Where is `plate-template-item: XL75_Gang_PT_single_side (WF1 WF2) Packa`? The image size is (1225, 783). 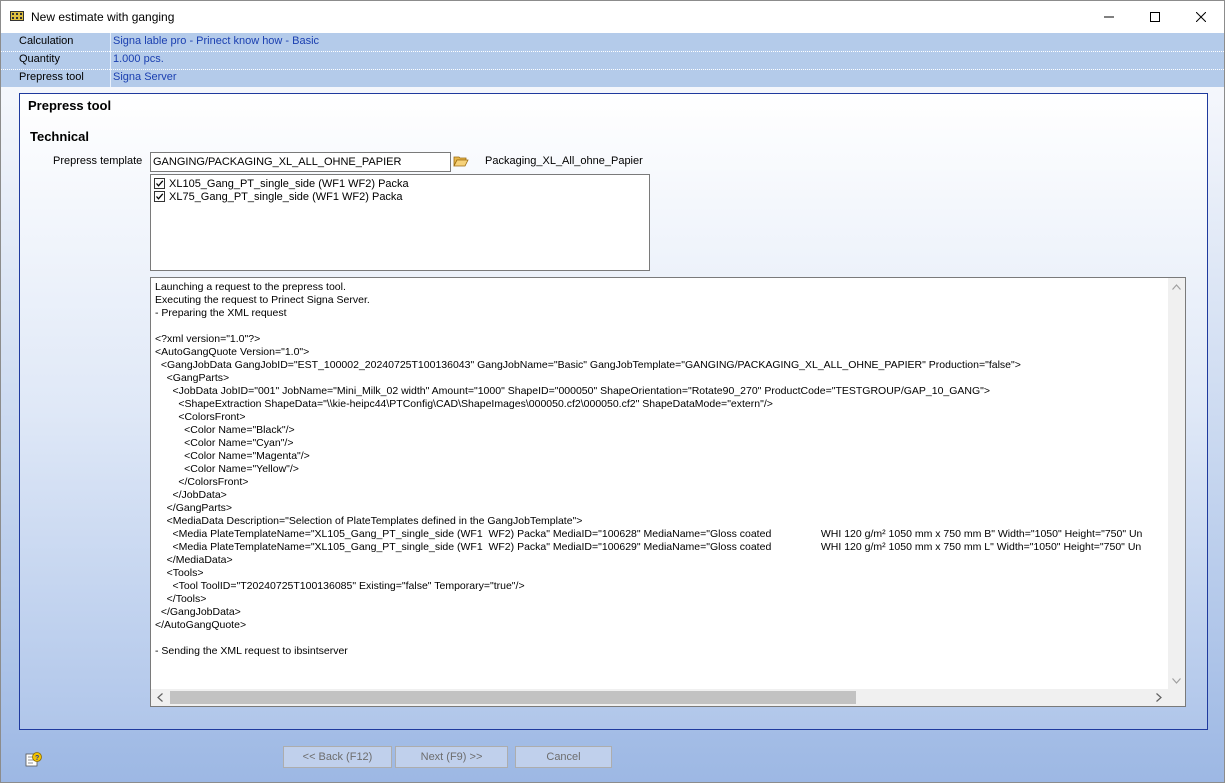 plate-template-item: XL75_Gang_PT_single_side (WF1 WF2) Packa is located at coordinates (278, 196).